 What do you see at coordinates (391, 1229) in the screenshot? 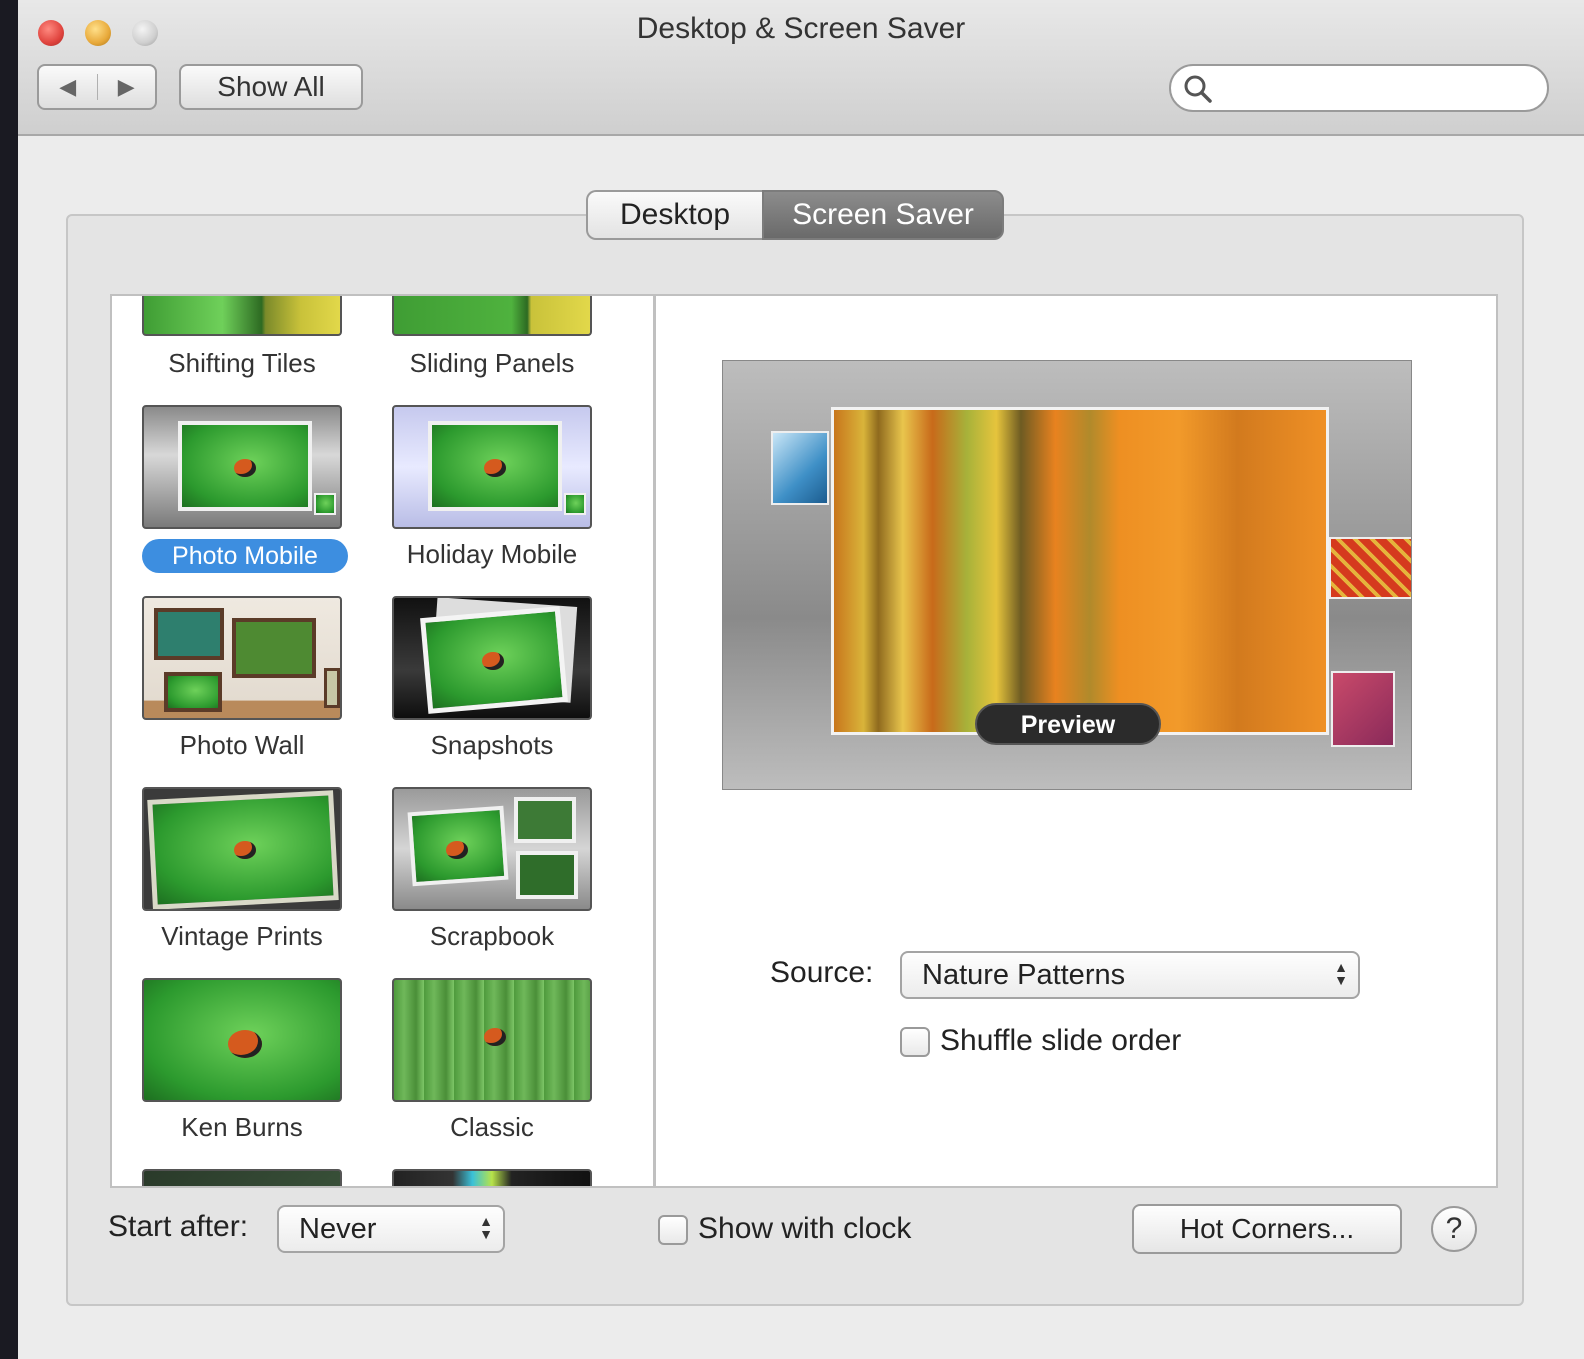
I see `start-after-popup: Never ▲ ▼` at bounding box center [391, 1229].